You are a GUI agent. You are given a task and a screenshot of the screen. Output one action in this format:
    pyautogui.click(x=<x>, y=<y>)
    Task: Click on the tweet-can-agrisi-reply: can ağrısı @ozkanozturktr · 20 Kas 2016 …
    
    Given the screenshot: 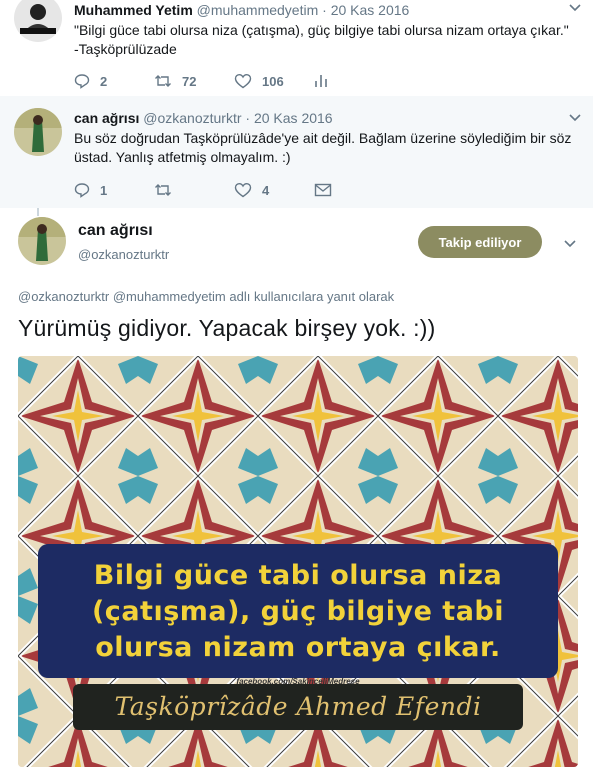 What is the action you would take?
    pyautogui.click(x=296, y=152)
    